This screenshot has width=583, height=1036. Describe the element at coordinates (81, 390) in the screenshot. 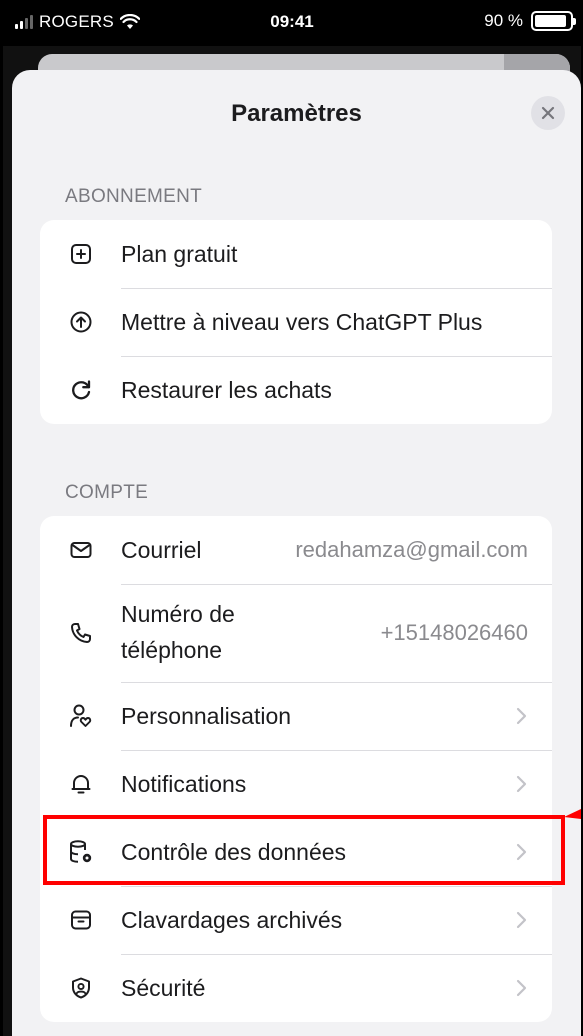

I see `restore-icon` at that location.